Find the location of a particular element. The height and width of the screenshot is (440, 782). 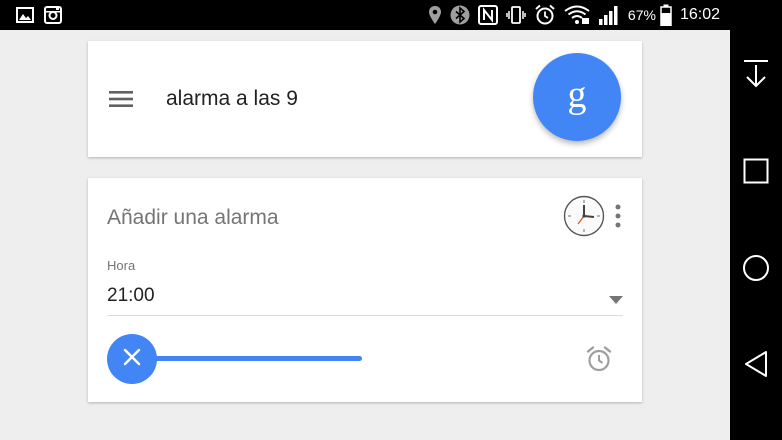

google-voice-button: g is located at coordinates (577, 97).